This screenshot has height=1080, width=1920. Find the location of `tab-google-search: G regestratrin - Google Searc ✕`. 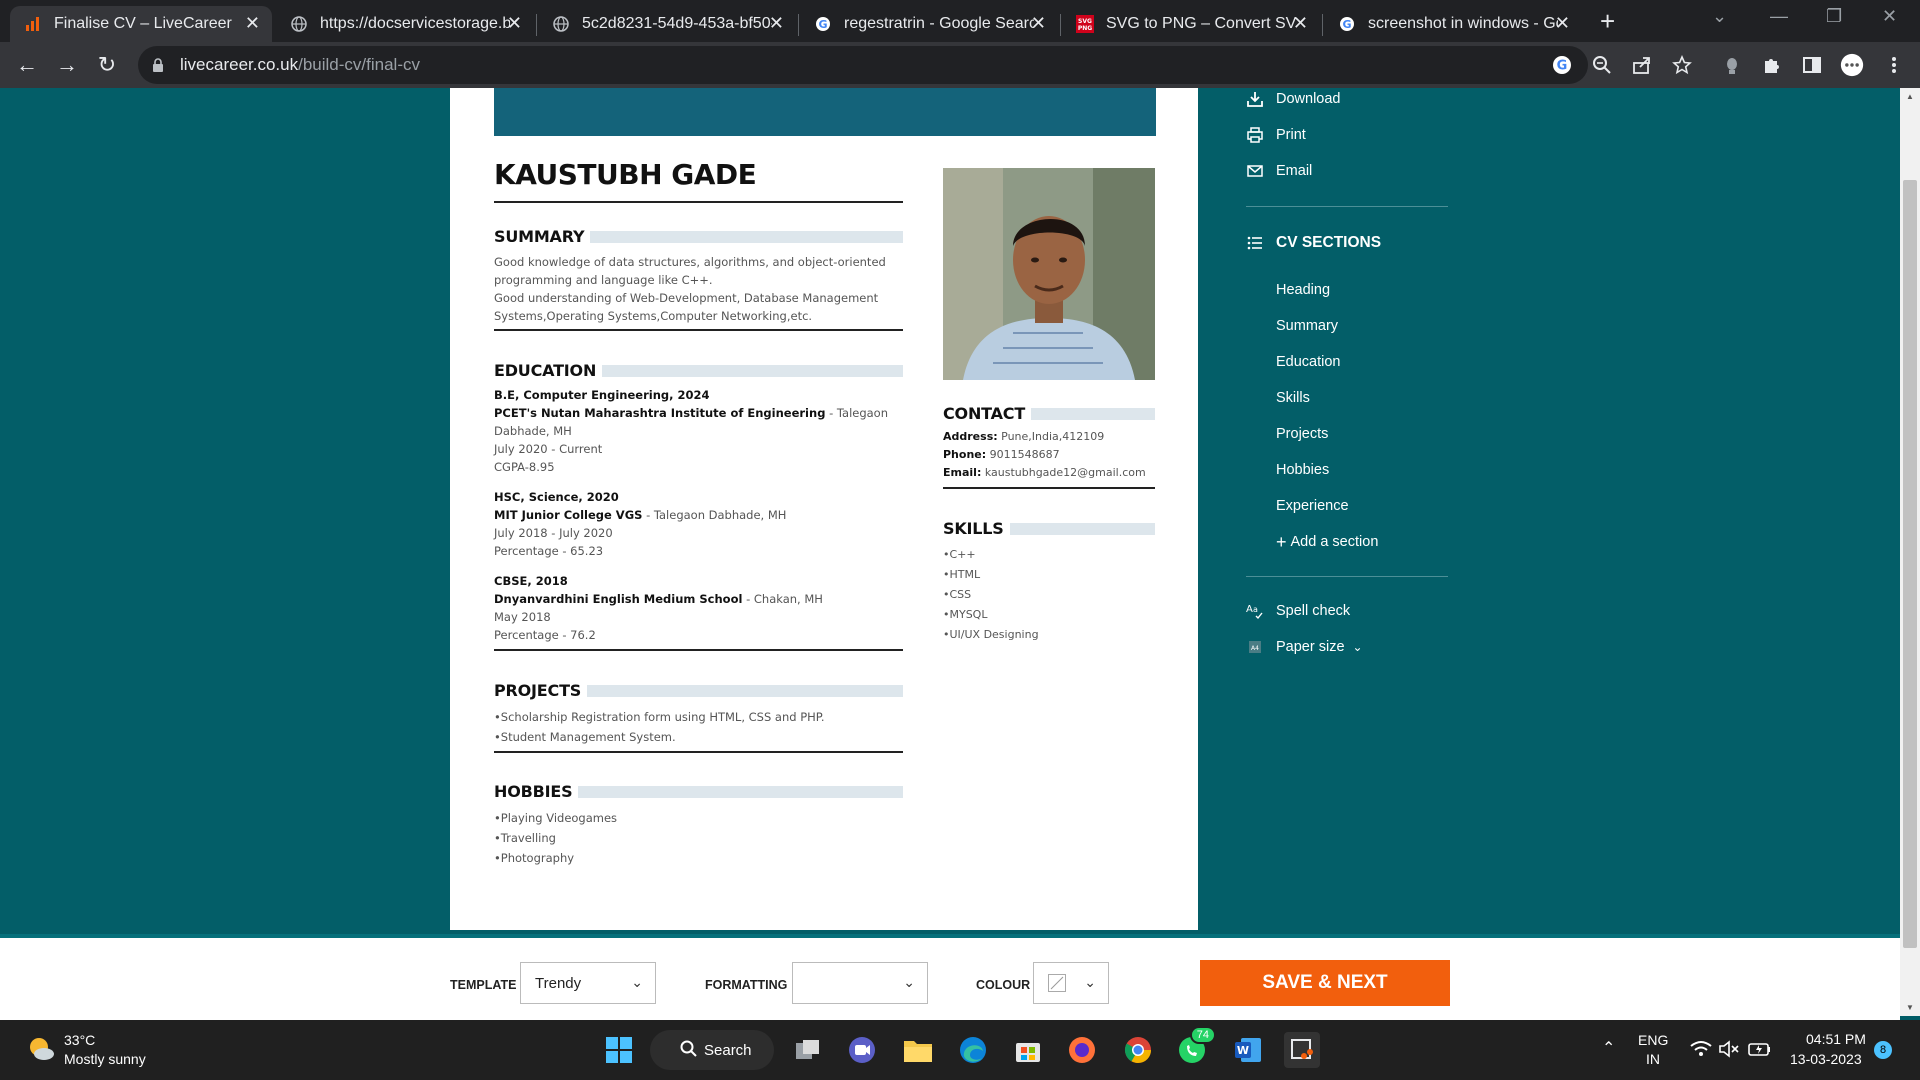

tab-google-search: G regestratrin - Google Searc ✕ is located at coordinates (929, 24).